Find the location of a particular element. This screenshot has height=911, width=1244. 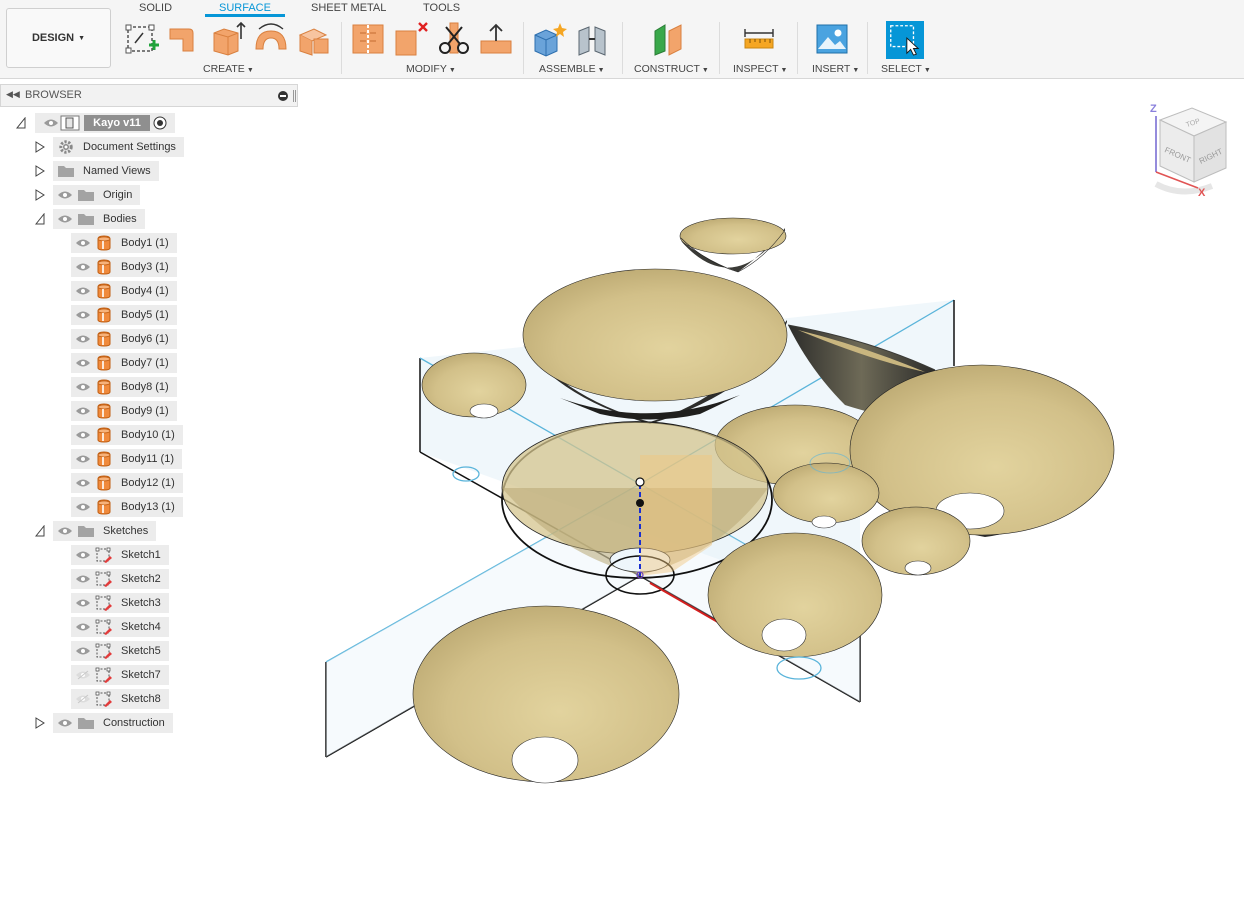

tree-item-sketch: Sketch8 is located at coordinates (120, 699).